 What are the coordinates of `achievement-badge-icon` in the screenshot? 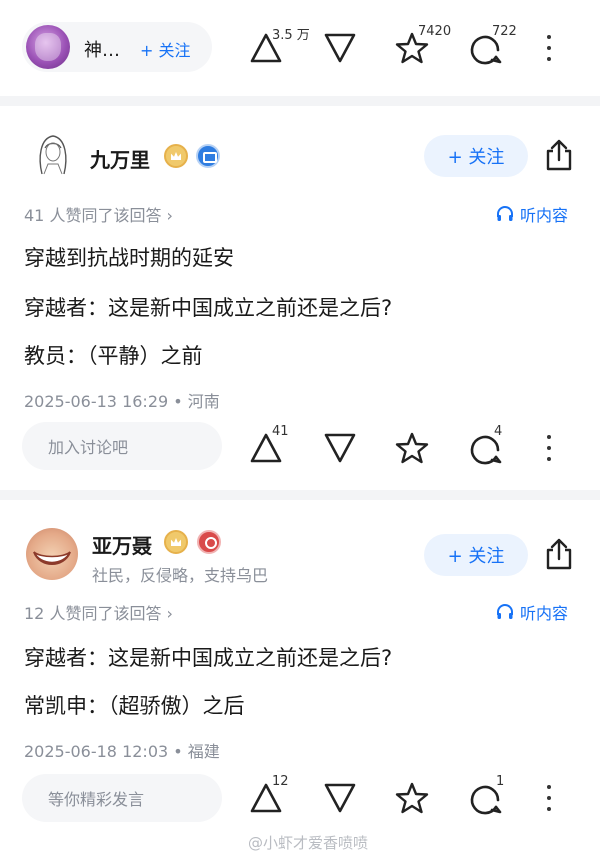 It's located at (209, 542).